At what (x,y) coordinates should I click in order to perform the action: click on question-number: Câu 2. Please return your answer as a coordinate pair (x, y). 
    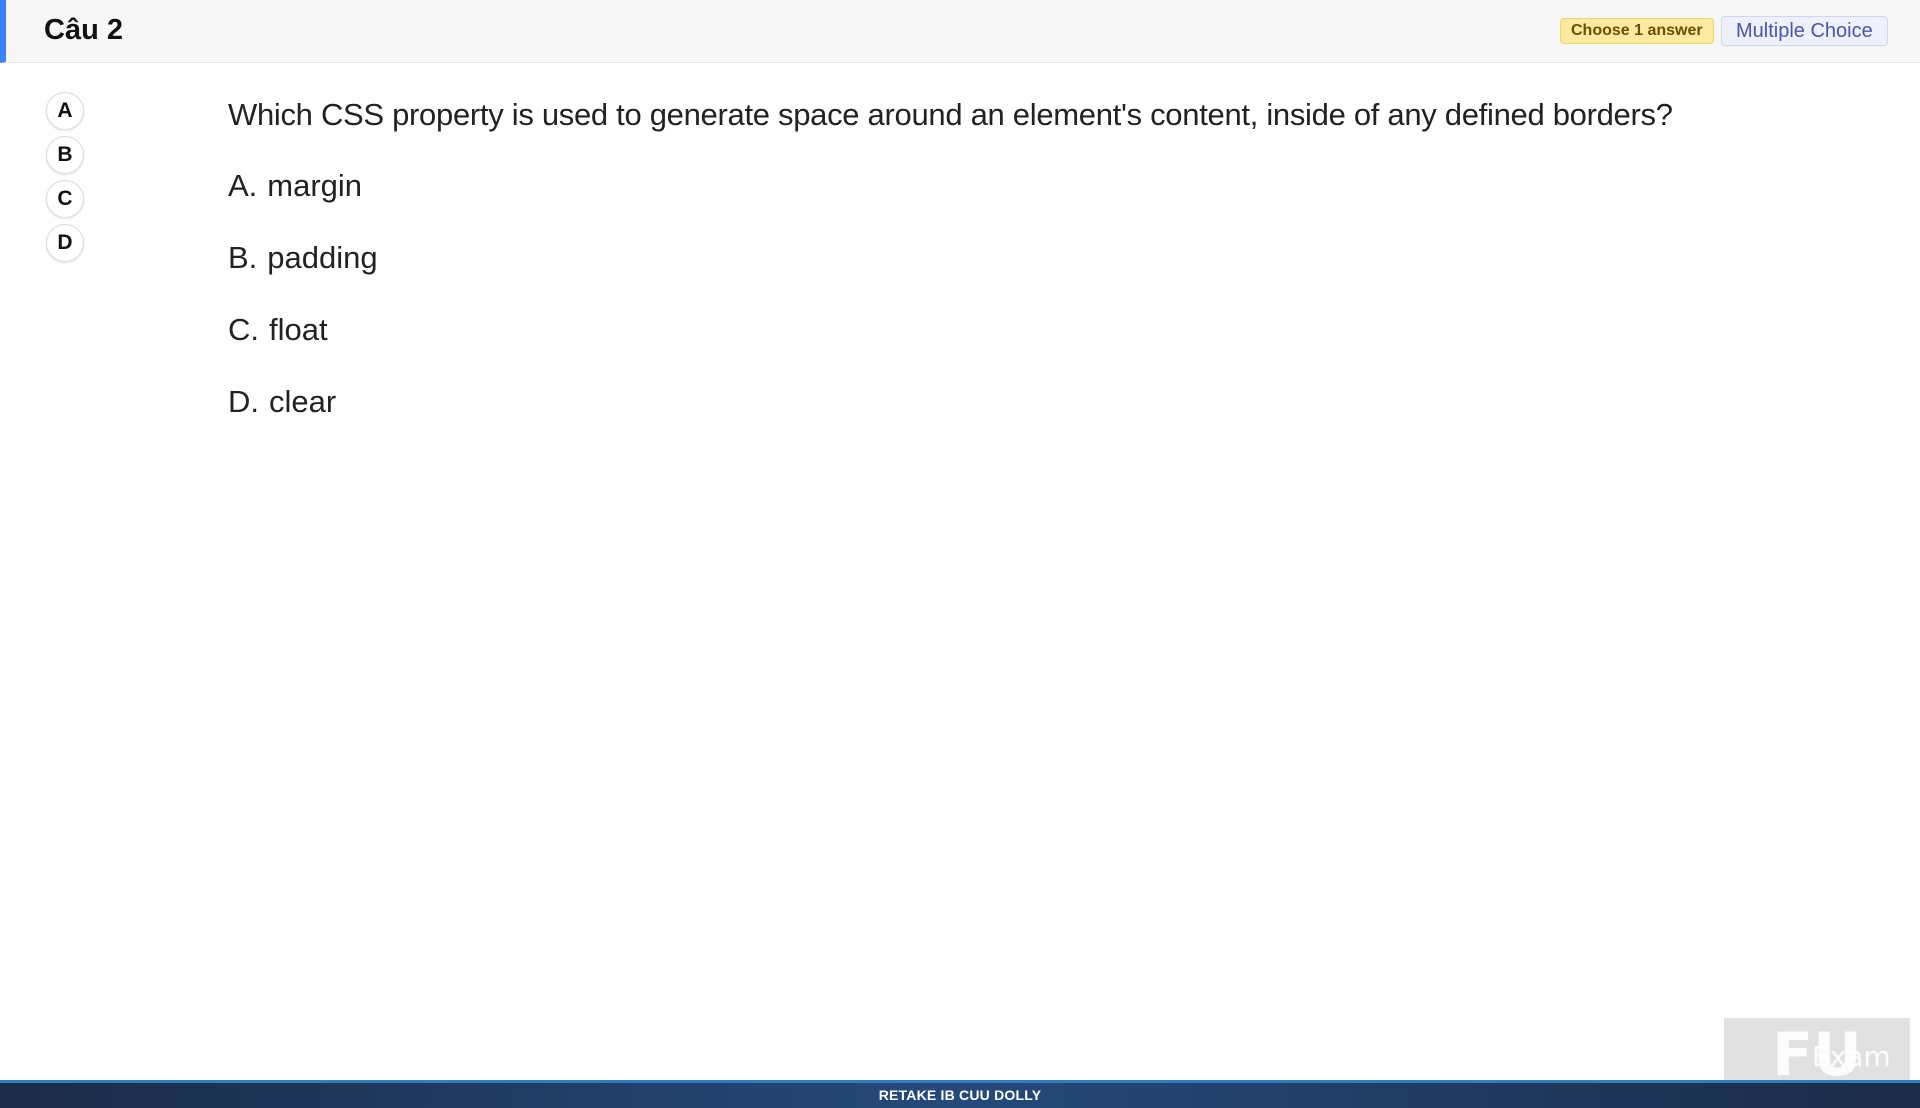
    Looking at the image, I should click on (83, 30).